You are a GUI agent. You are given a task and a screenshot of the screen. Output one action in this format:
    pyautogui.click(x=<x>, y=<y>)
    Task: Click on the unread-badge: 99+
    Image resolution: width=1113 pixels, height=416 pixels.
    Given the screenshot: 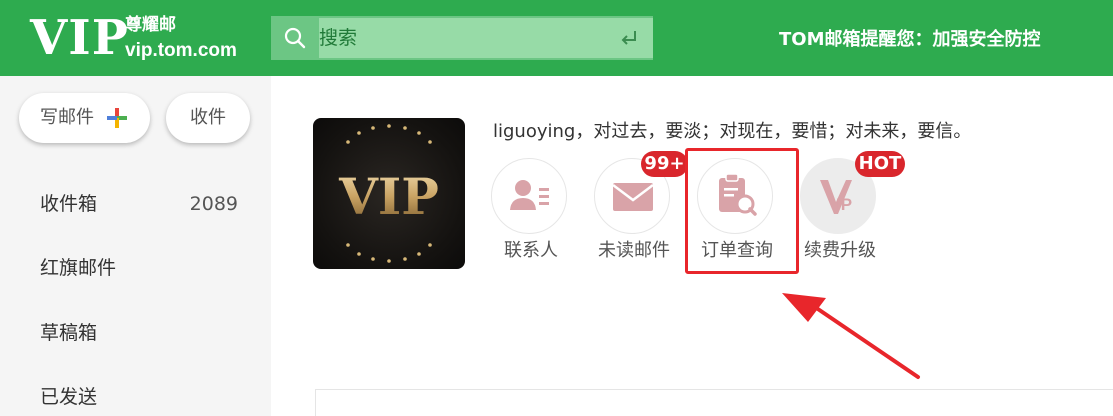 What is the action you would take?
    pyautogui.click(x=664, y=164)
    